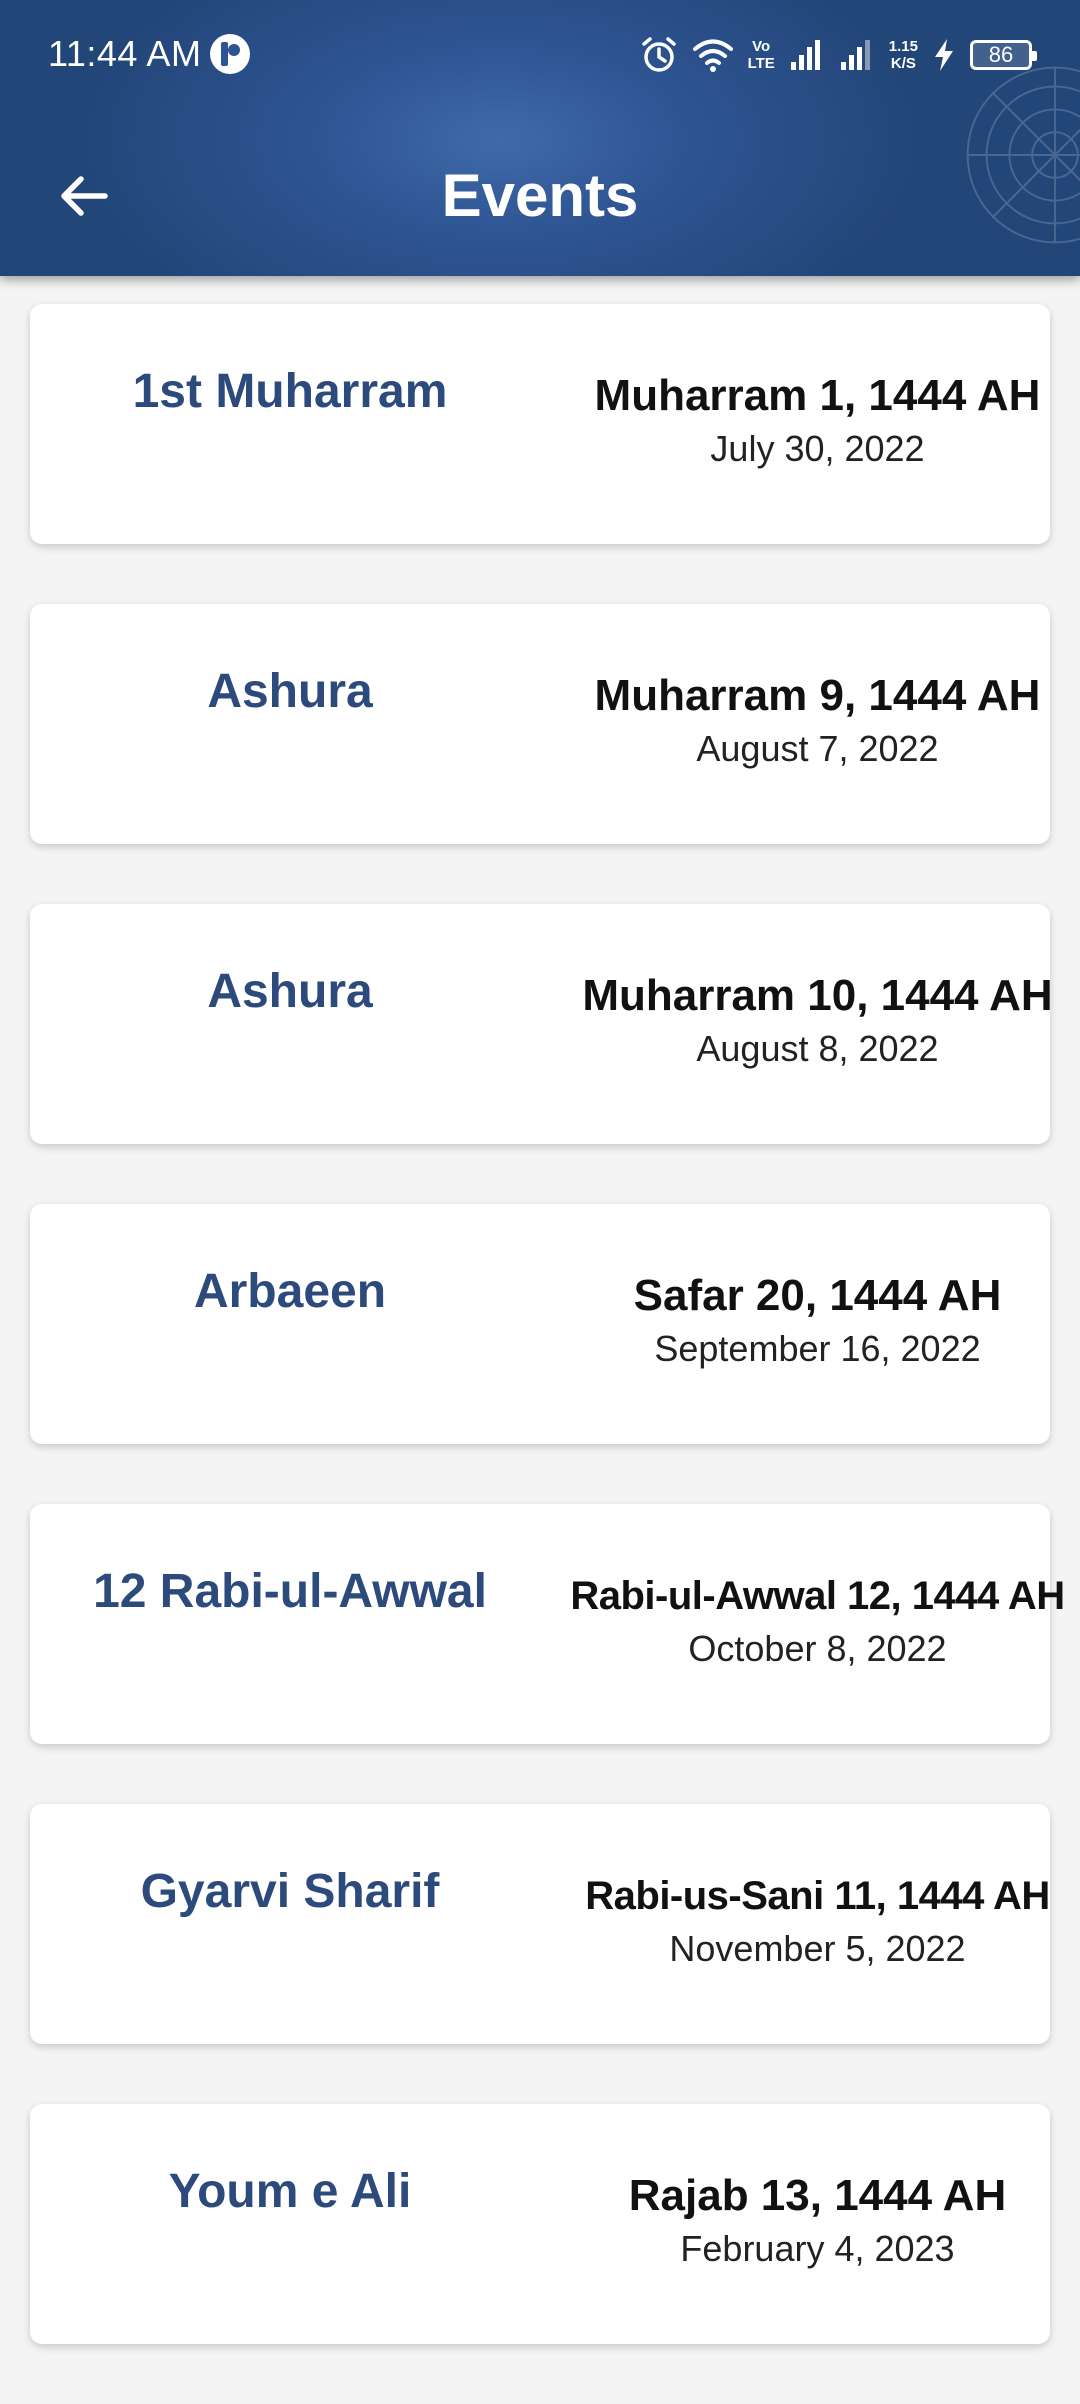  I want to click on app-notification-icon, so click(230, 54).